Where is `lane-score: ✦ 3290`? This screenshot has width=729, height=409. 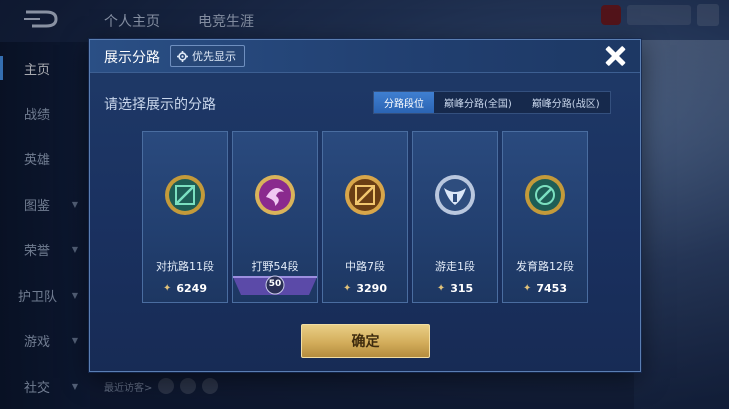
lane-score: ✦ 3290 is located at coordinates (365, 288).